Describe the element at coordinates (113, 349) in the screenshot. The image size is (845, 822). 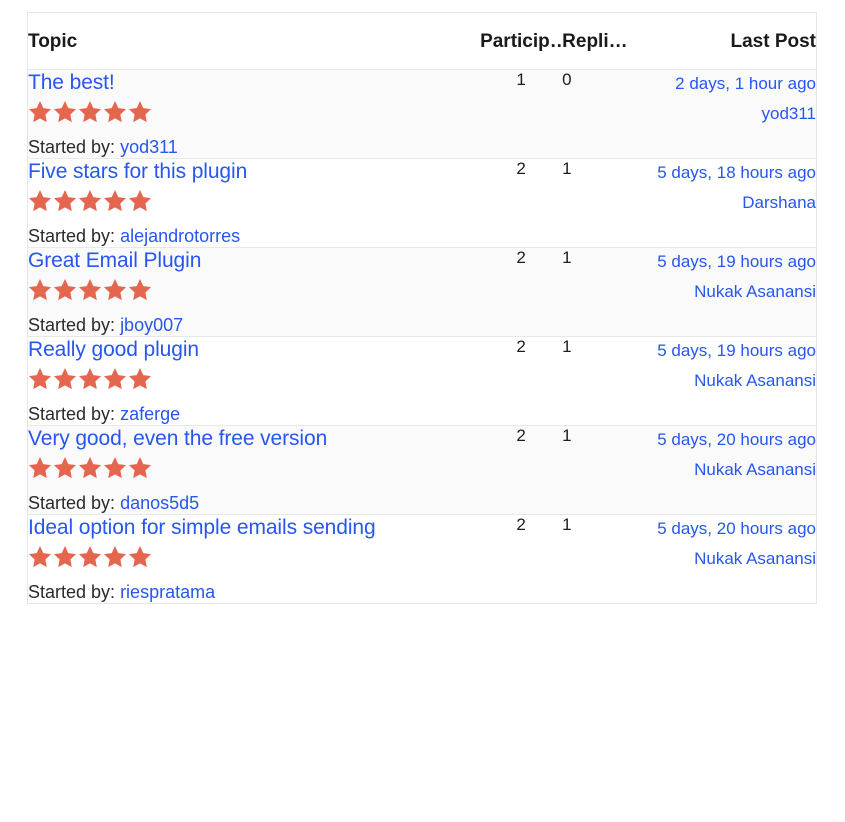
I see `topic-title-link: Really good plugin` at that location.